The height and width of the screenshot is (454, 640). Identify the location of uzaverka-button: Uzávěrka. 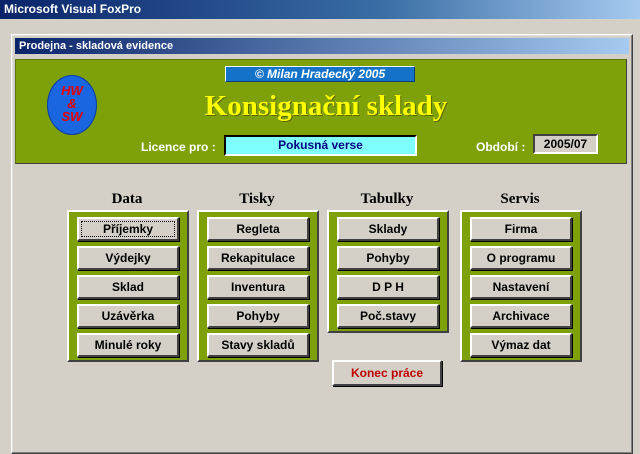
(128, 316).